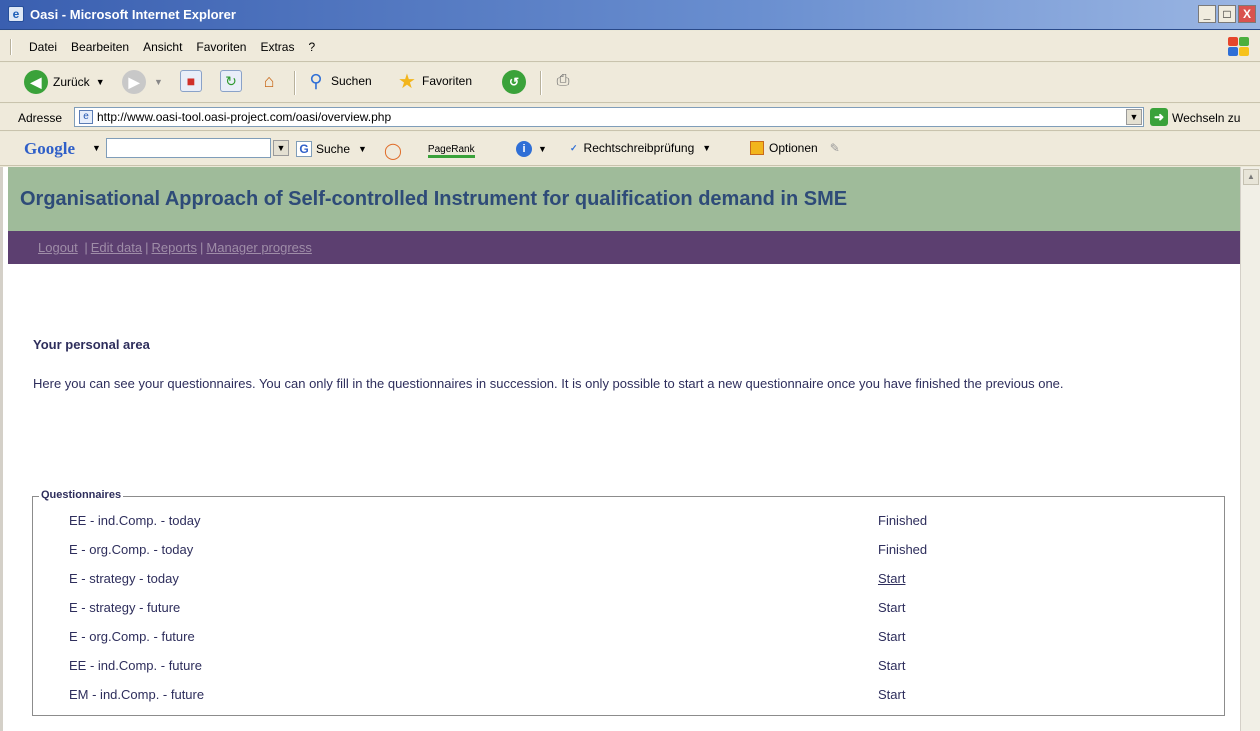 Image resolution: width=1260 pixels, height=731 pixels. I want to click on pagerank-label: PageRank, so click(451, 151).